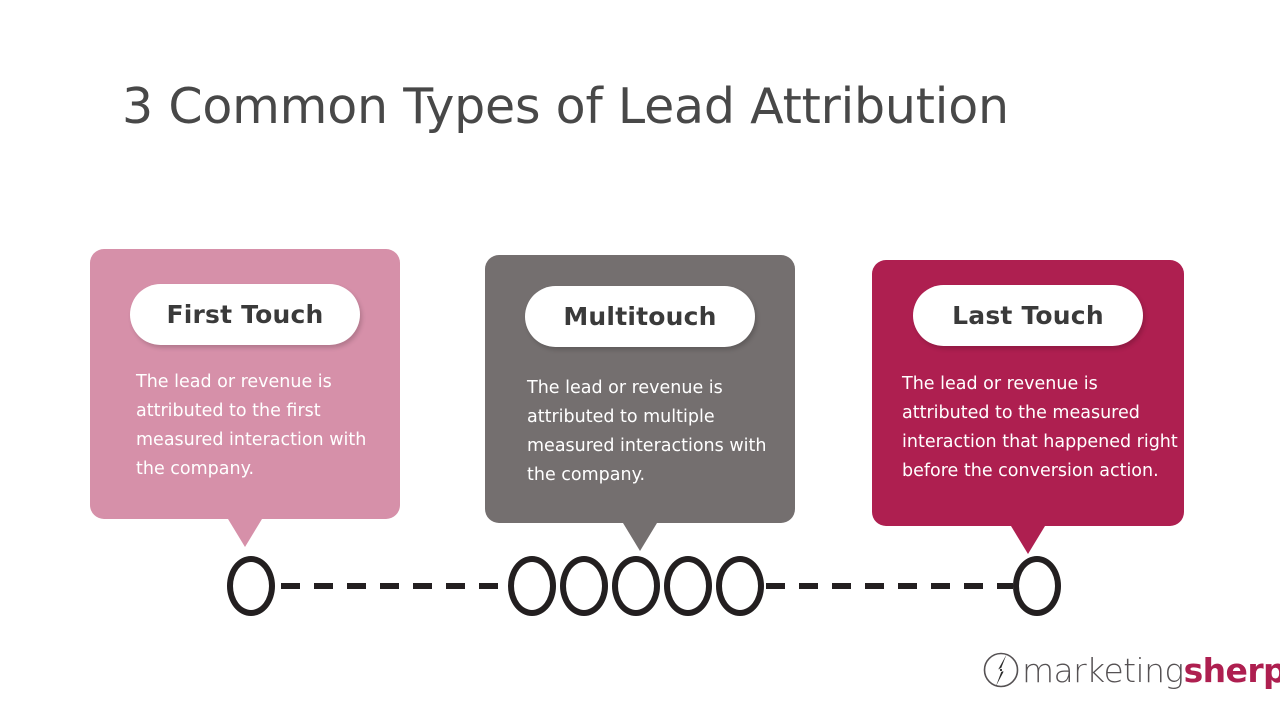 Image resolution: width=1280 pixels, height=720 pixels. What do you see at coordinates (565, 106) in the screenshot?
I see `page-title: 3 Common Types of Lead Attribution` at bounding box center [565, 106].